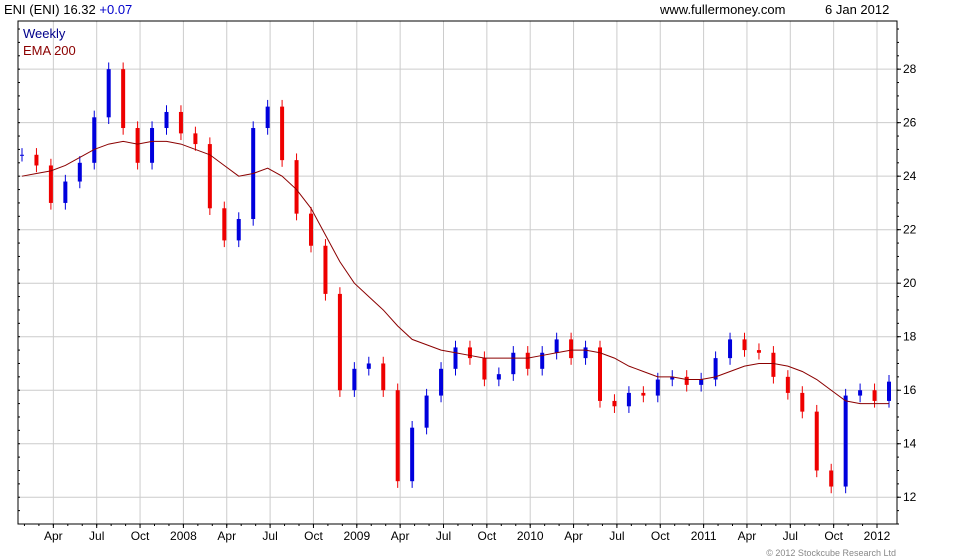 Image resolution: width=980 pixels, height=560 pixels. Describe the element at coordinates (910, 123) in the screenshot. I see `y-tick-label: 26` at that location.